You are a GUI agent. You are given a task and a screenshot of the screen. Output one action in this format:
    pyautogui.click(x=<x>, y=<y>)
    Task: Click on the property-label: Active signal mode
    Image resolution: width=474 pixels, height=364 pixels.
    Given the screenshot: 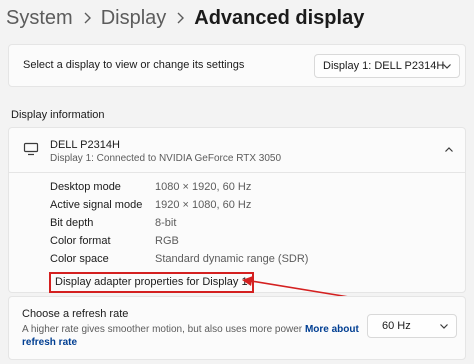 What is the action you would take?
    pyautogui.click(x=96, y=205)
    